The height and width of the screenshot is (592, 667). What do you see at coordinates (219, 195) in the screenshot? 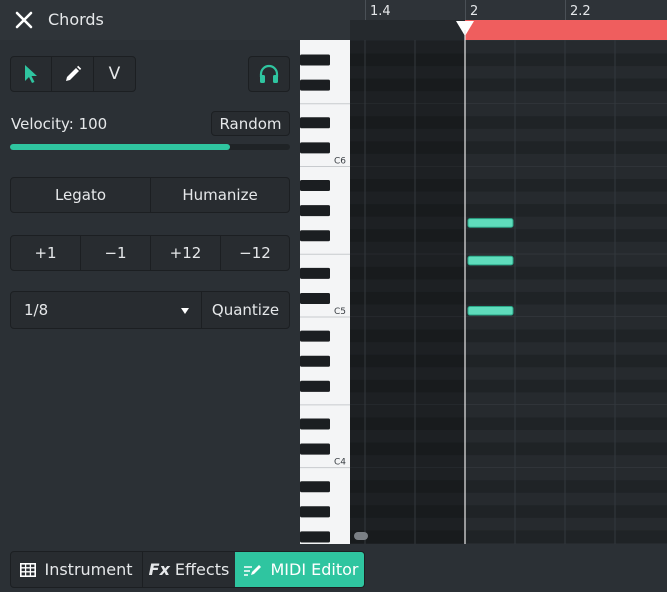
I see `humanize-button: Humanize` at bounding box center [219, 195].